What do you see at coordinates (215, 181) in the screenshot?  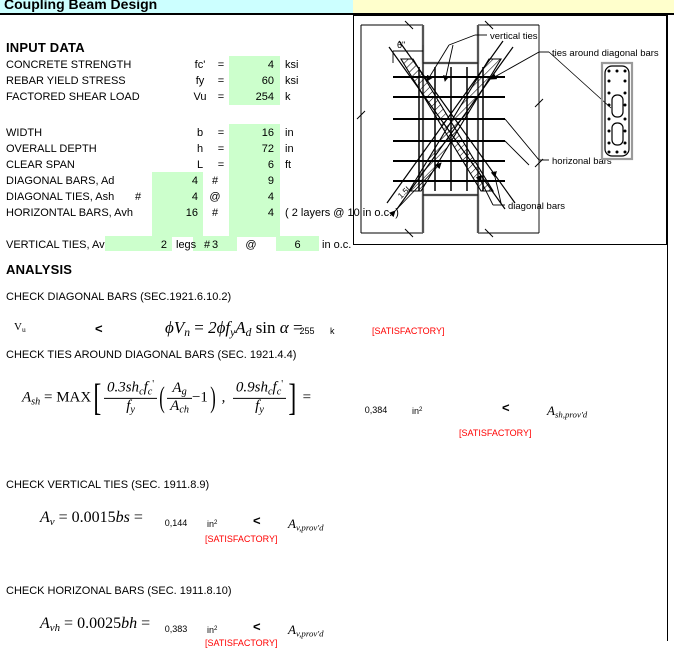 I see `hash-diagonal-bars: #` at bounding box center [215, 181].